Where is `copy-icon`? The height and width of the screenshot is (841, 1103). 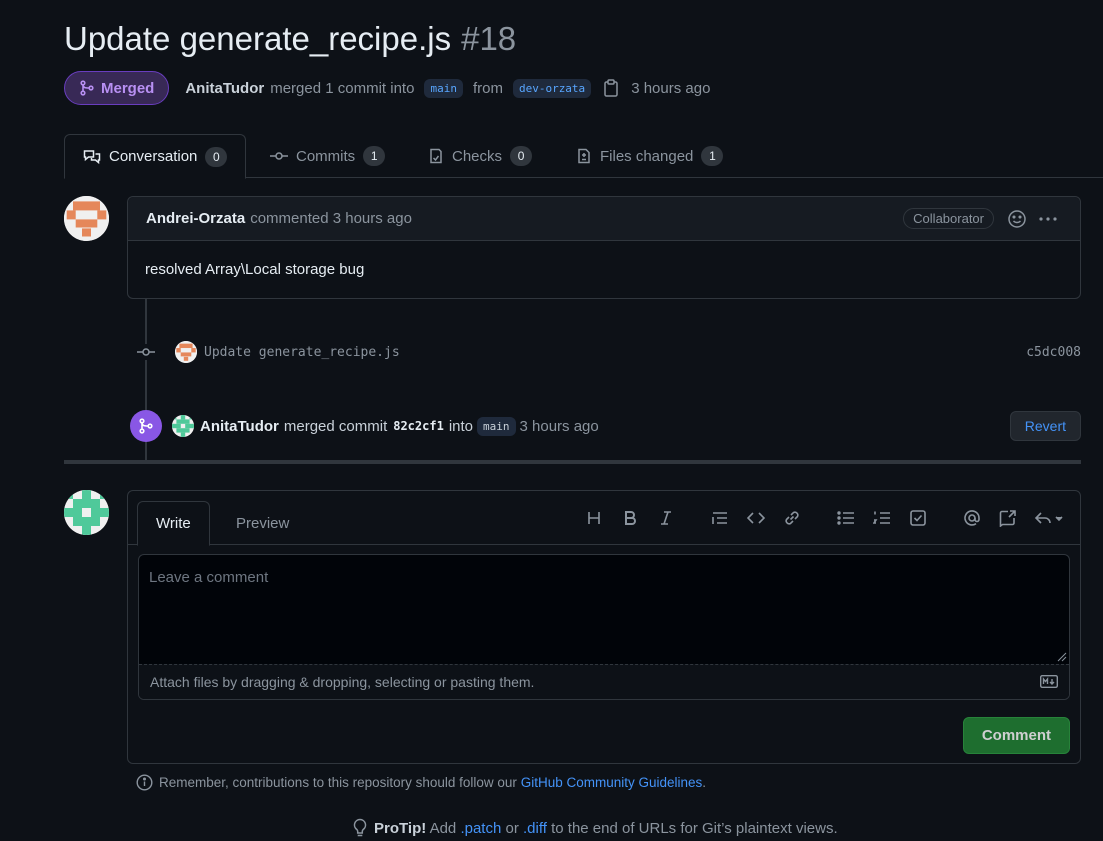
copy-icon is located at coordinates (611, 88).